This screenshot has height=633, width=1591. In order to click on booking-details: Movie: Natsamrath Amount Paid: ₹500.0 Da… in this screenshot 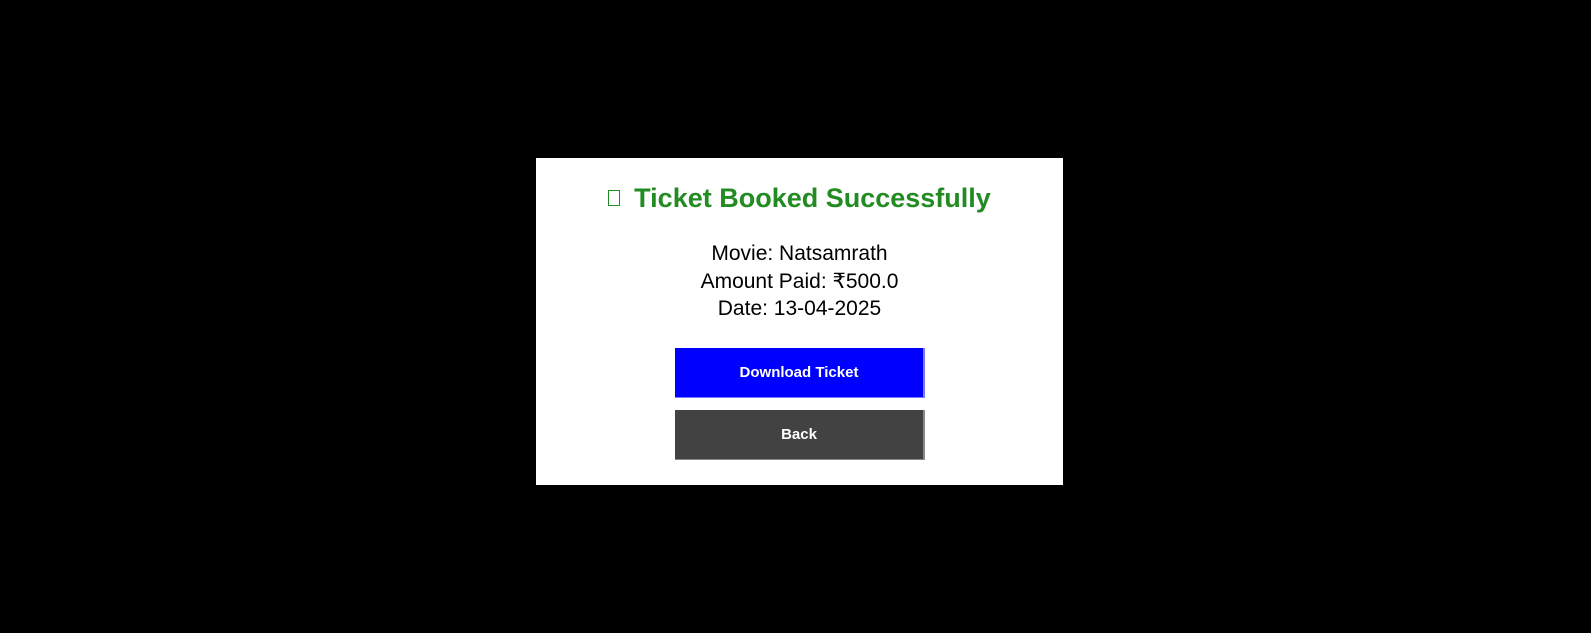, I will do `click(799, 281)`.